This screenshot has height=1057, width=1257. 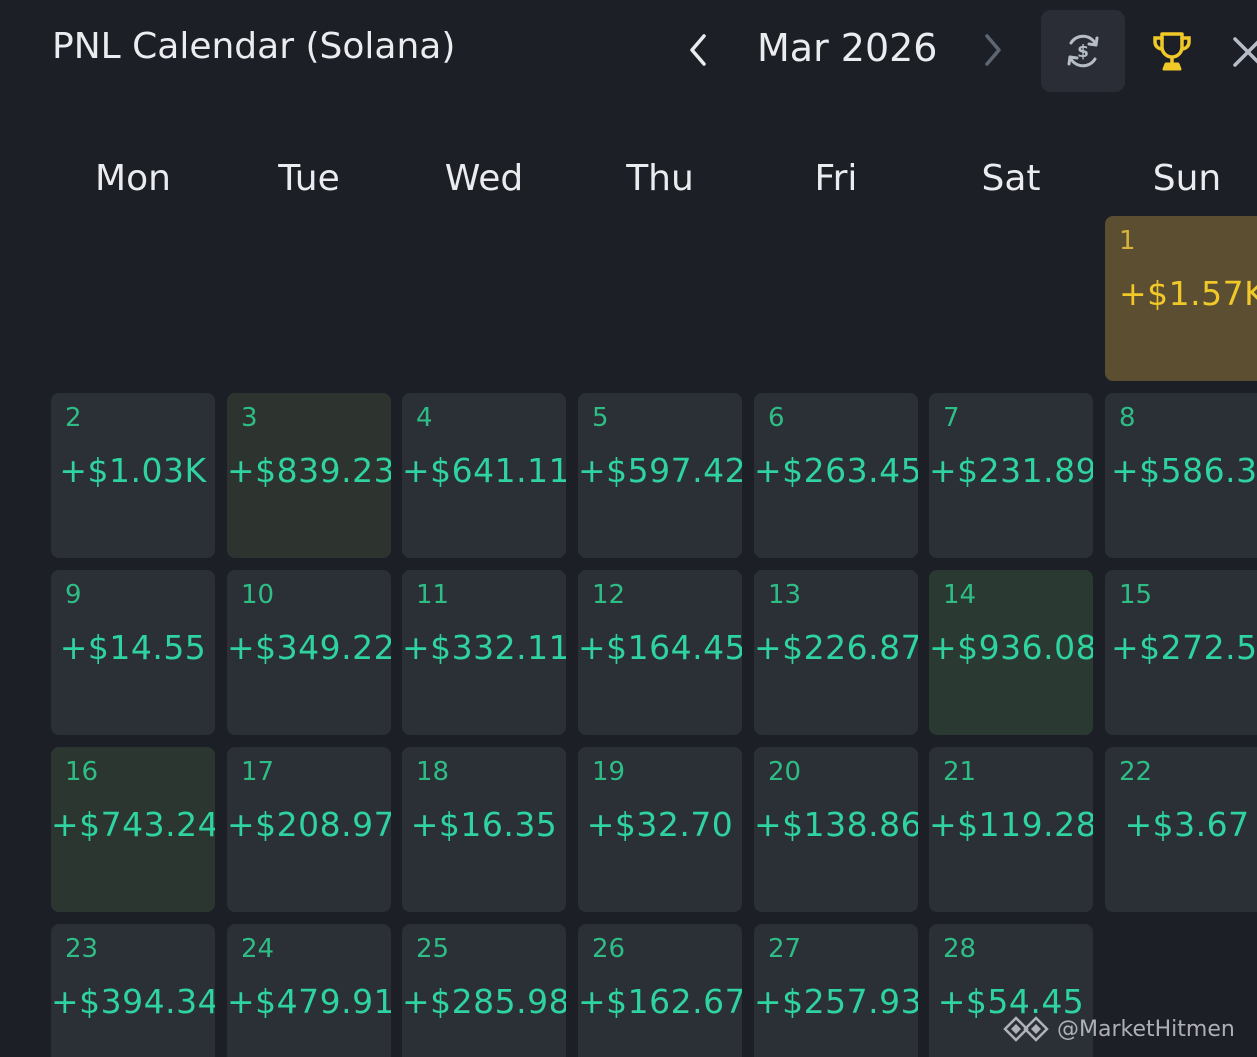 I want to click on calendar-day-cell: 27 +$257.93, so click(x=836, y=990).